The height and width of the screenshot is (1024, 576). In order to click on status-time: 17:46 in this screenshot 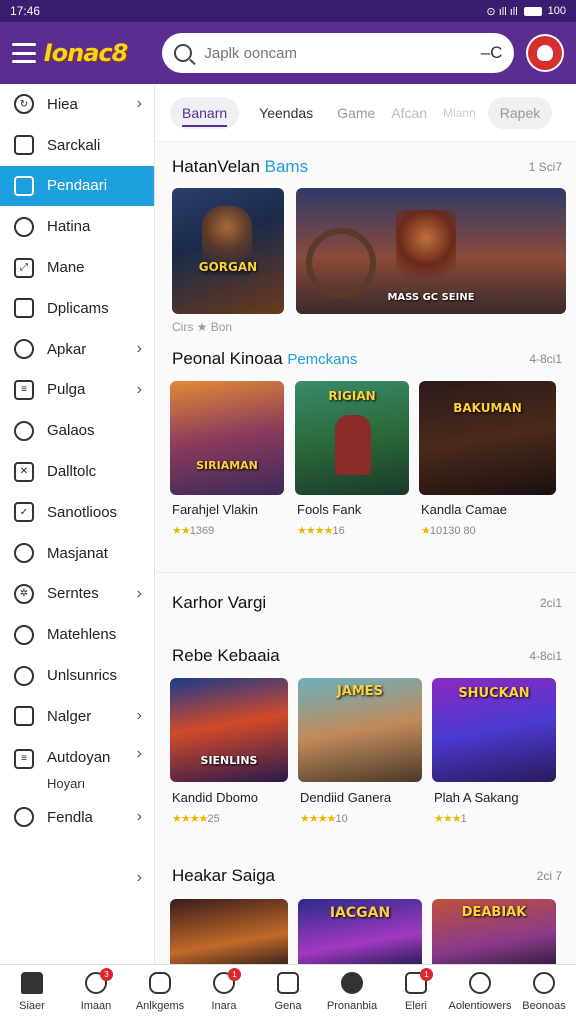, I will do `click(25, 11)`.